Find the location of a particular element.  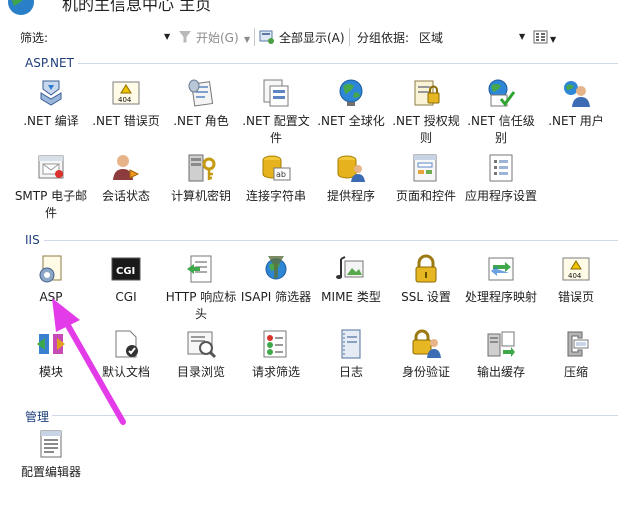

feature-label: 目录浏览 is located at coordinates (200, 372).